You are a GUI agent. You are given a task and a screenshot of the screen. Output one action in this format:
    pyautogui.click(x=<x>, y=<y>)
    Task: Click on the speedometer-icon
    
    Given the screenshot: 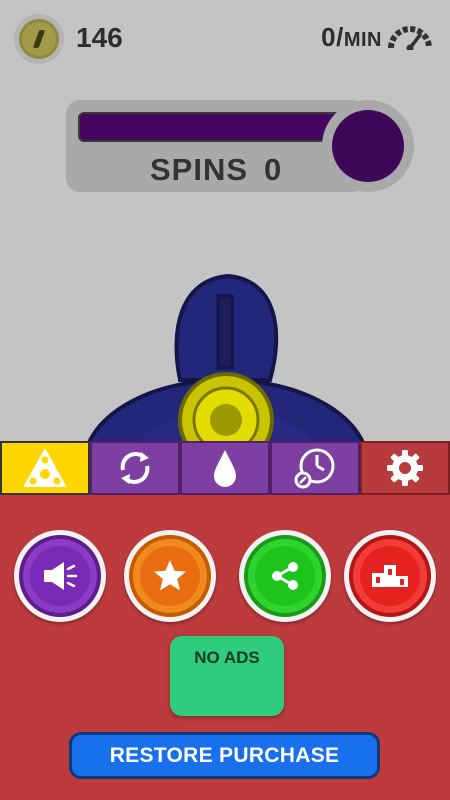 What is the action you would take?
    pyautogui.click(x=410, y=38)
    